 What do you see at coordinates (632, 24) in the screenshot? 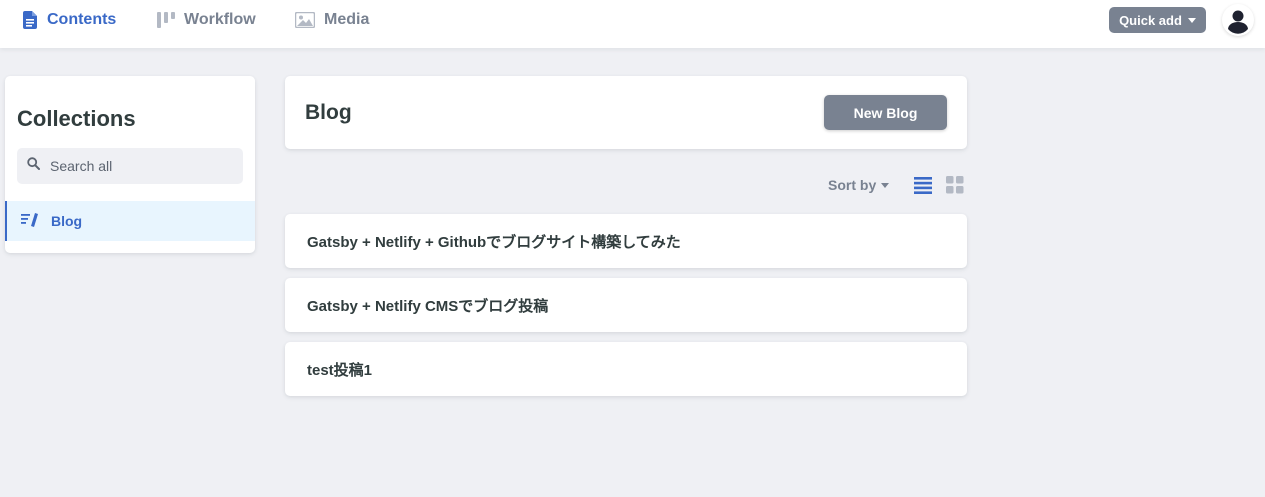
I see `top-nav-bar: Contents Workflow Media Quick add` at bounding box center [632, 24].